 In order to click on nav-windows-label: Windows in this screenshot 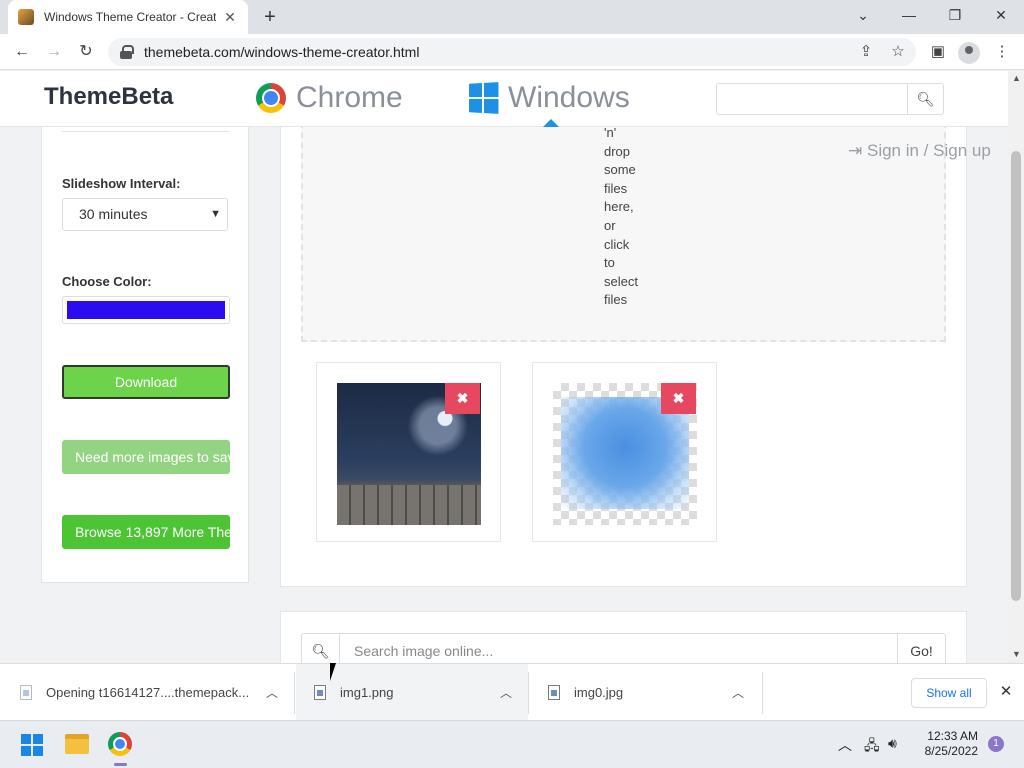, I will do `click(569, 97)`.